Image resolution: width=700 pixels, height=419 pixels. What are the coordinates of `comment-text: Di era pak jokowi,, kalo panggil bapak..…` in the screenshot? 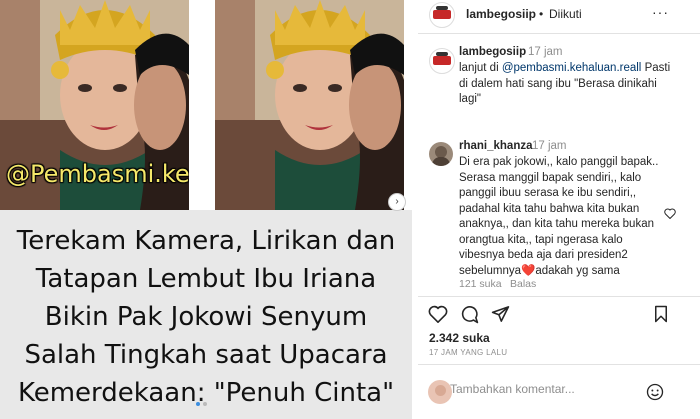 It's located at (561, 217).